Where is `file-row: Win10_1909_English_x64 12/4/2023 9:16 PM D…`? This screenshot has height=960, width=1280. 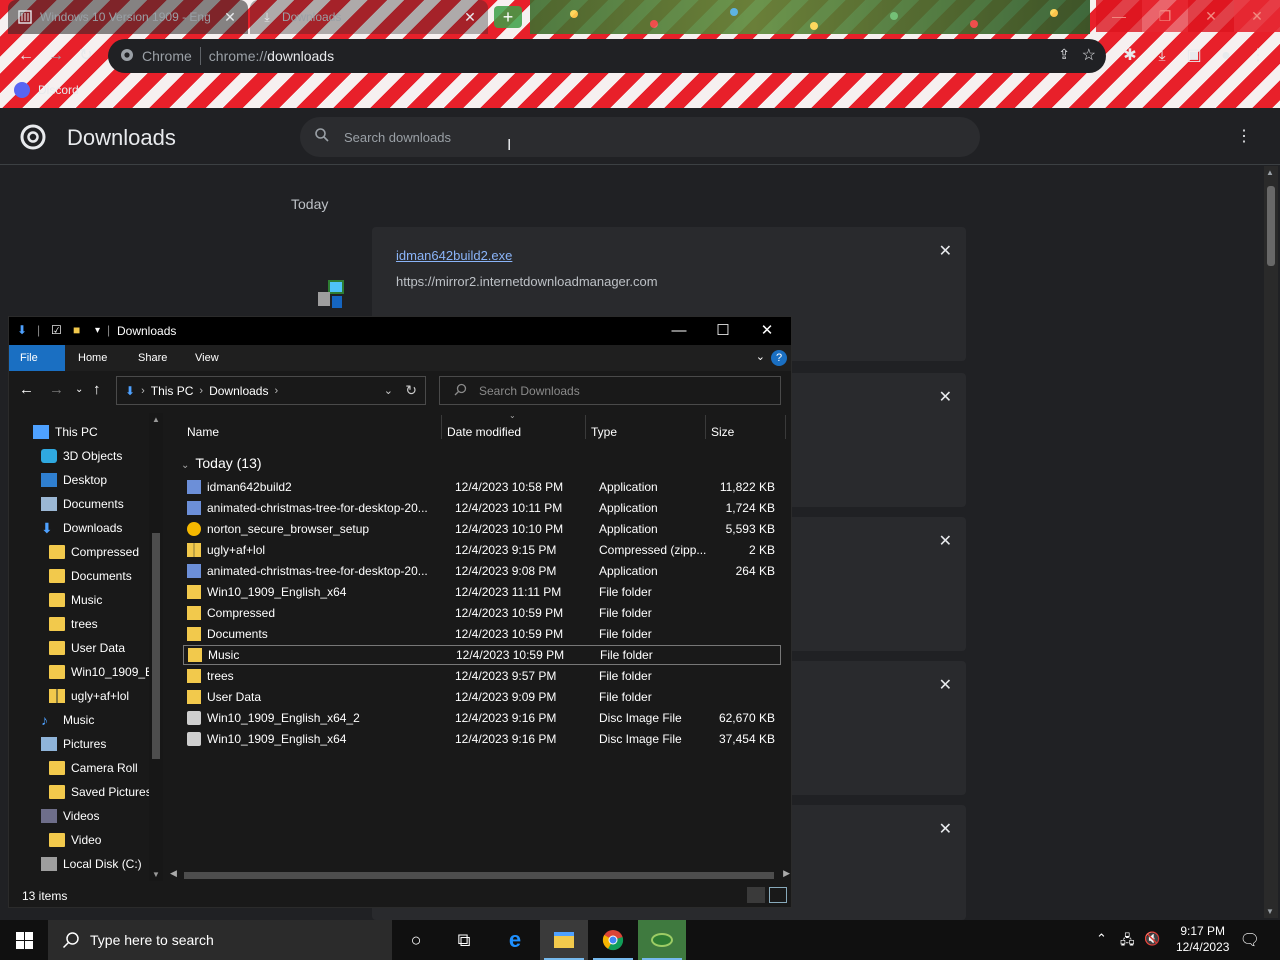 file-row: Win10_1909_English_x64 12/4/2023 9:16 PM D… is located at coordinates (482, 739).